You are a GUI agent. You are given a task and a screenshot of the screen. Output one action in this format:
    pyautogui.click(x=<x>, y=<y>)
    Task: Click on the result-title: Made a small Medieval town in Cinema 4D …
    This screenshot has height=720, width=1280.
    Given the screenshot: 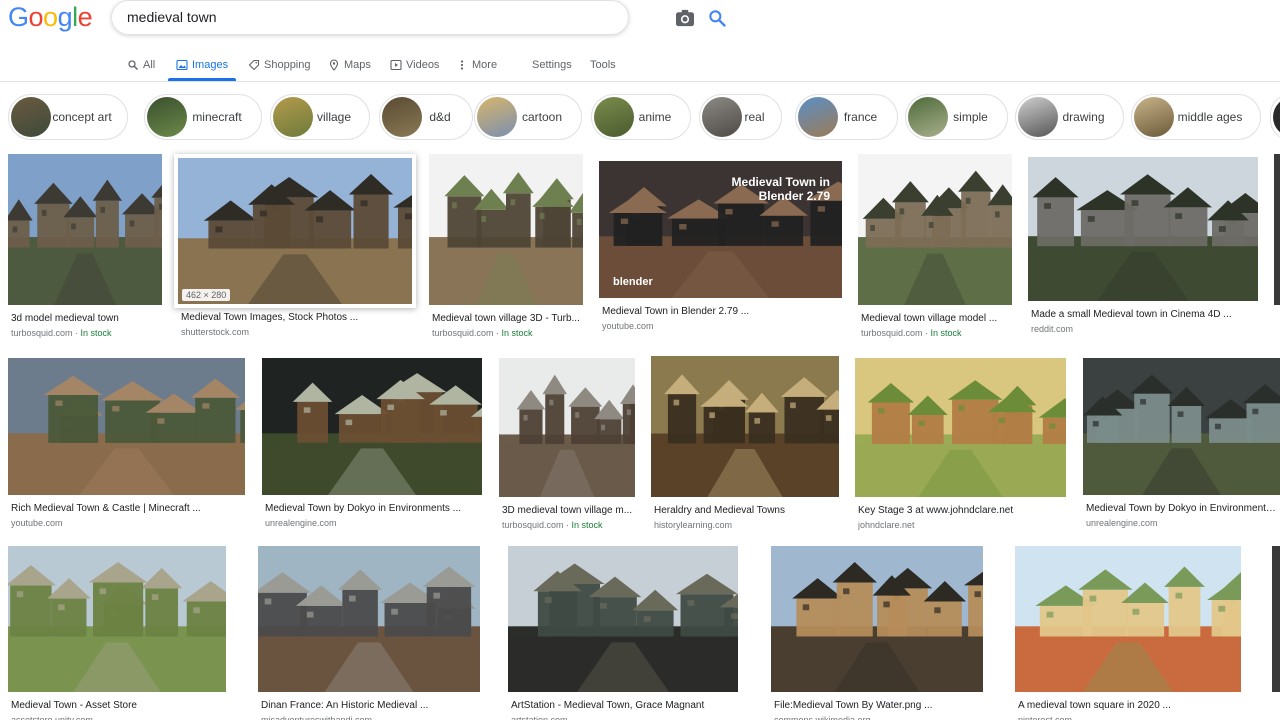 What is the action you would take?
    pyautogui.click(x=1144, y=314)
    